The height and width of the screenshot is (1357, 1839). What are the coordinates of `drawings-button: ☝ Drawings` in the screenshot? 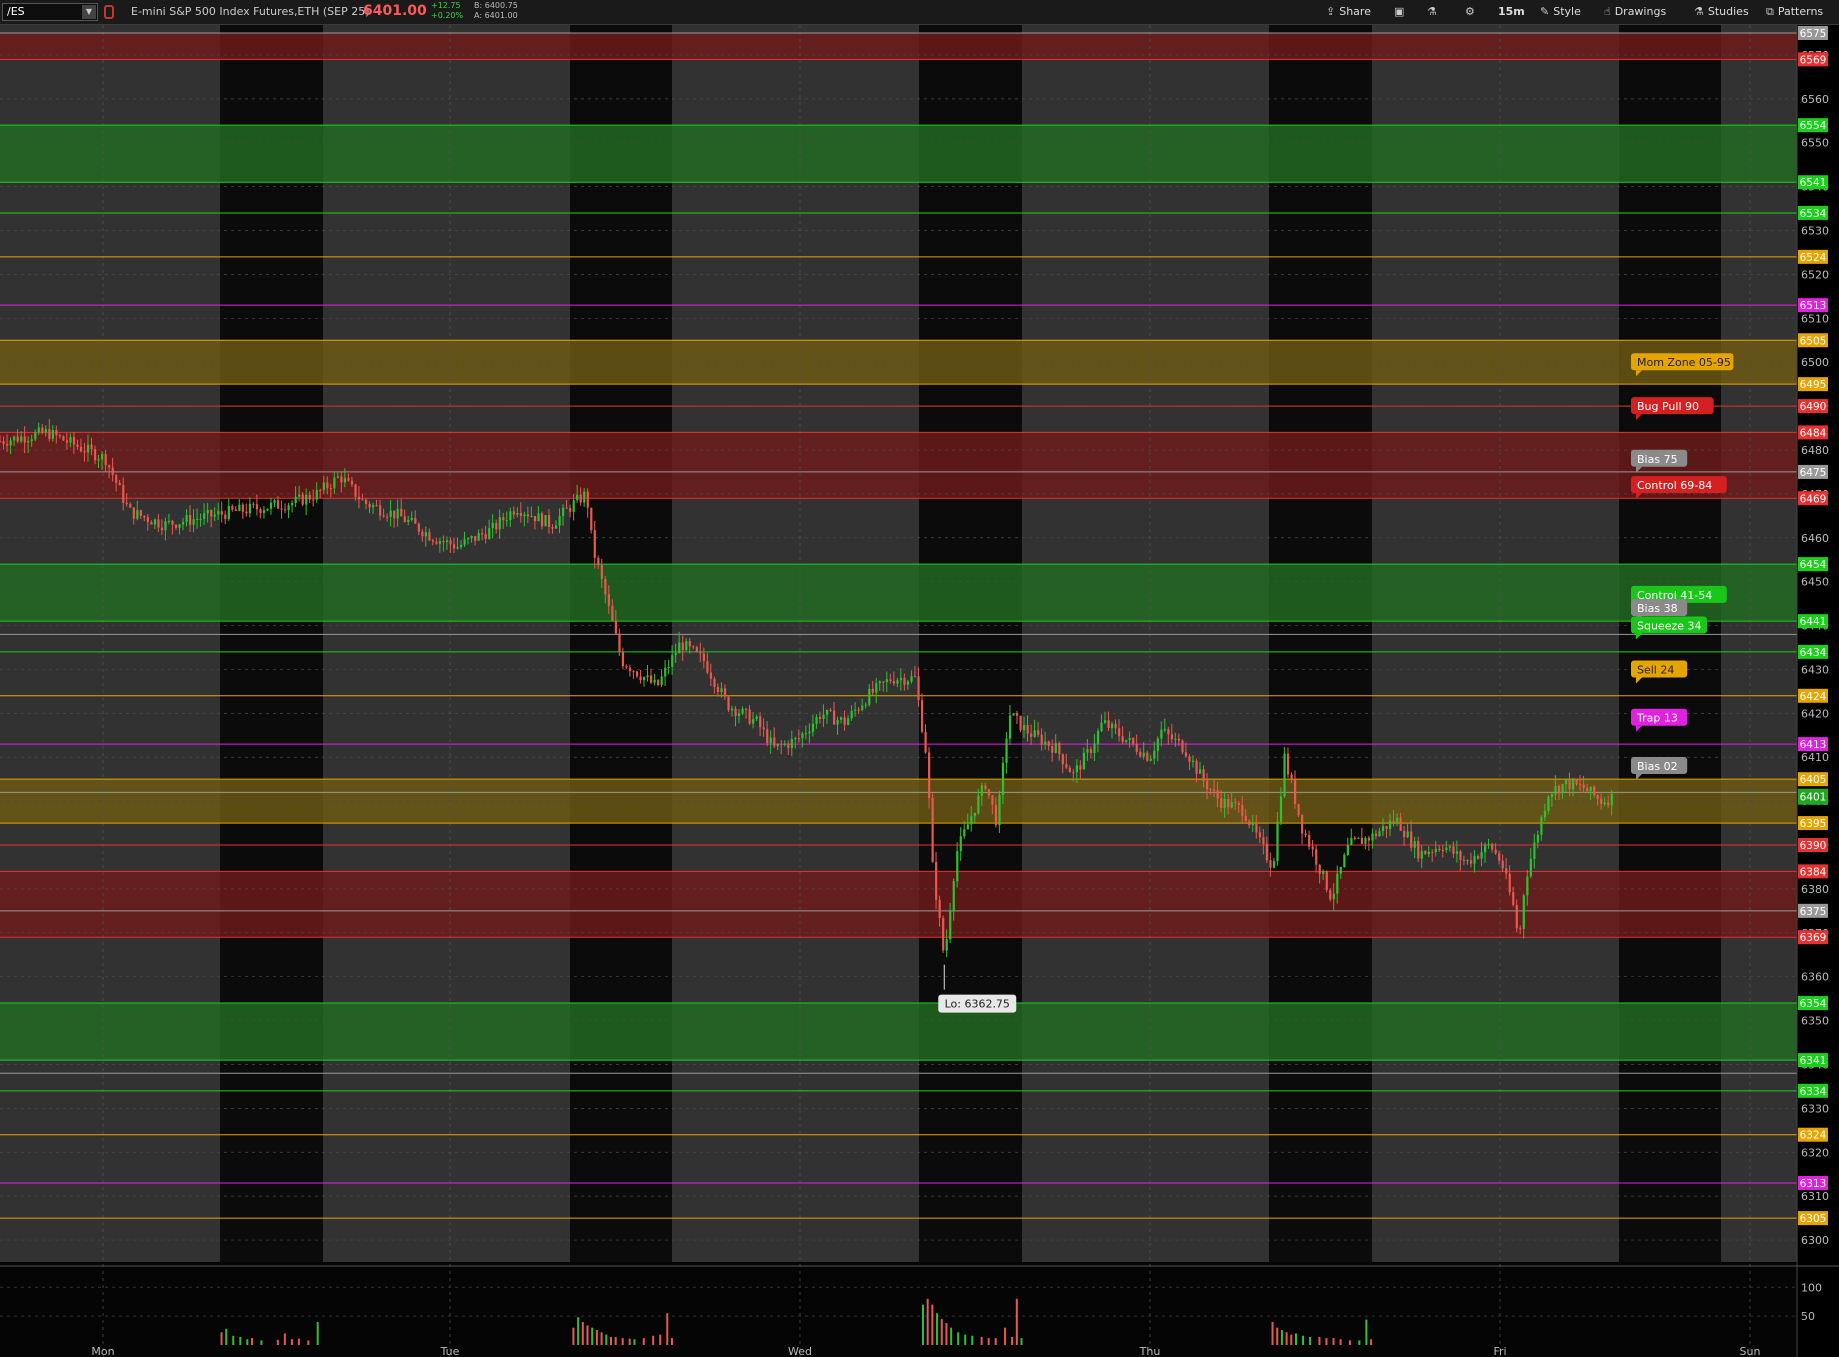 It's located at (1635, 12).